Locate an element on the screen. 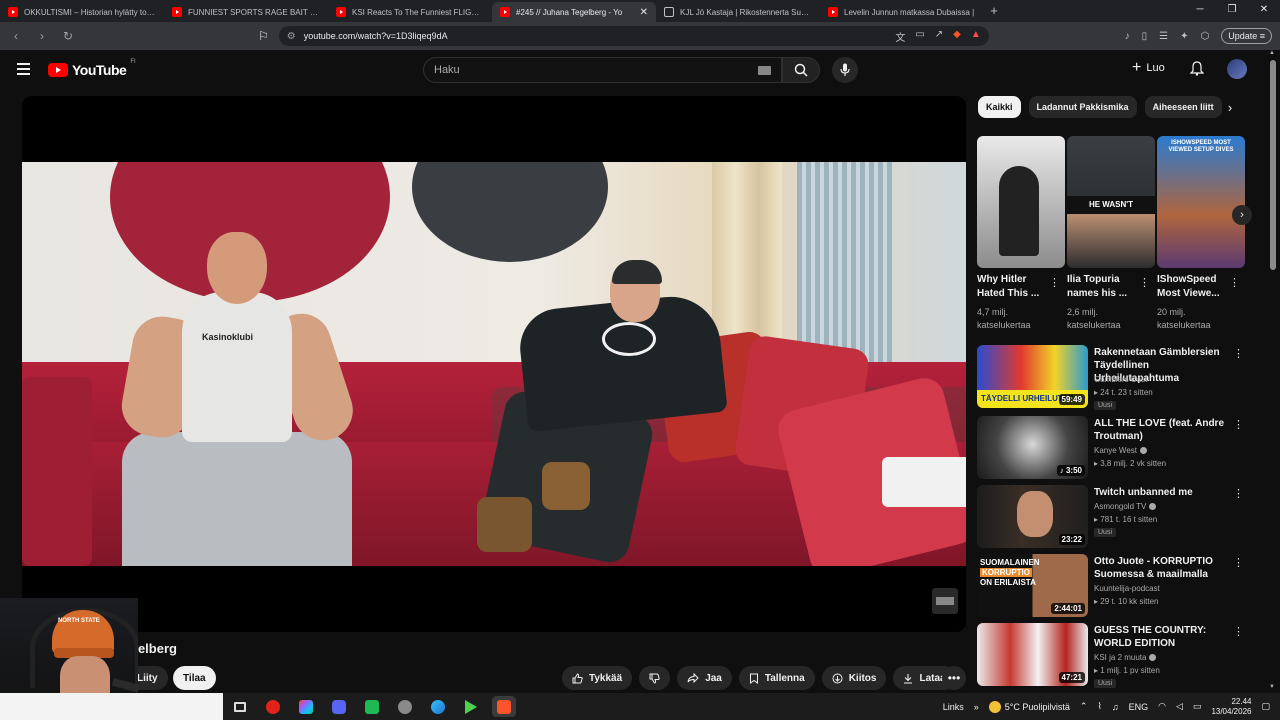  video-thumbnail: 47:21 is located at coordinates (1032, 654).